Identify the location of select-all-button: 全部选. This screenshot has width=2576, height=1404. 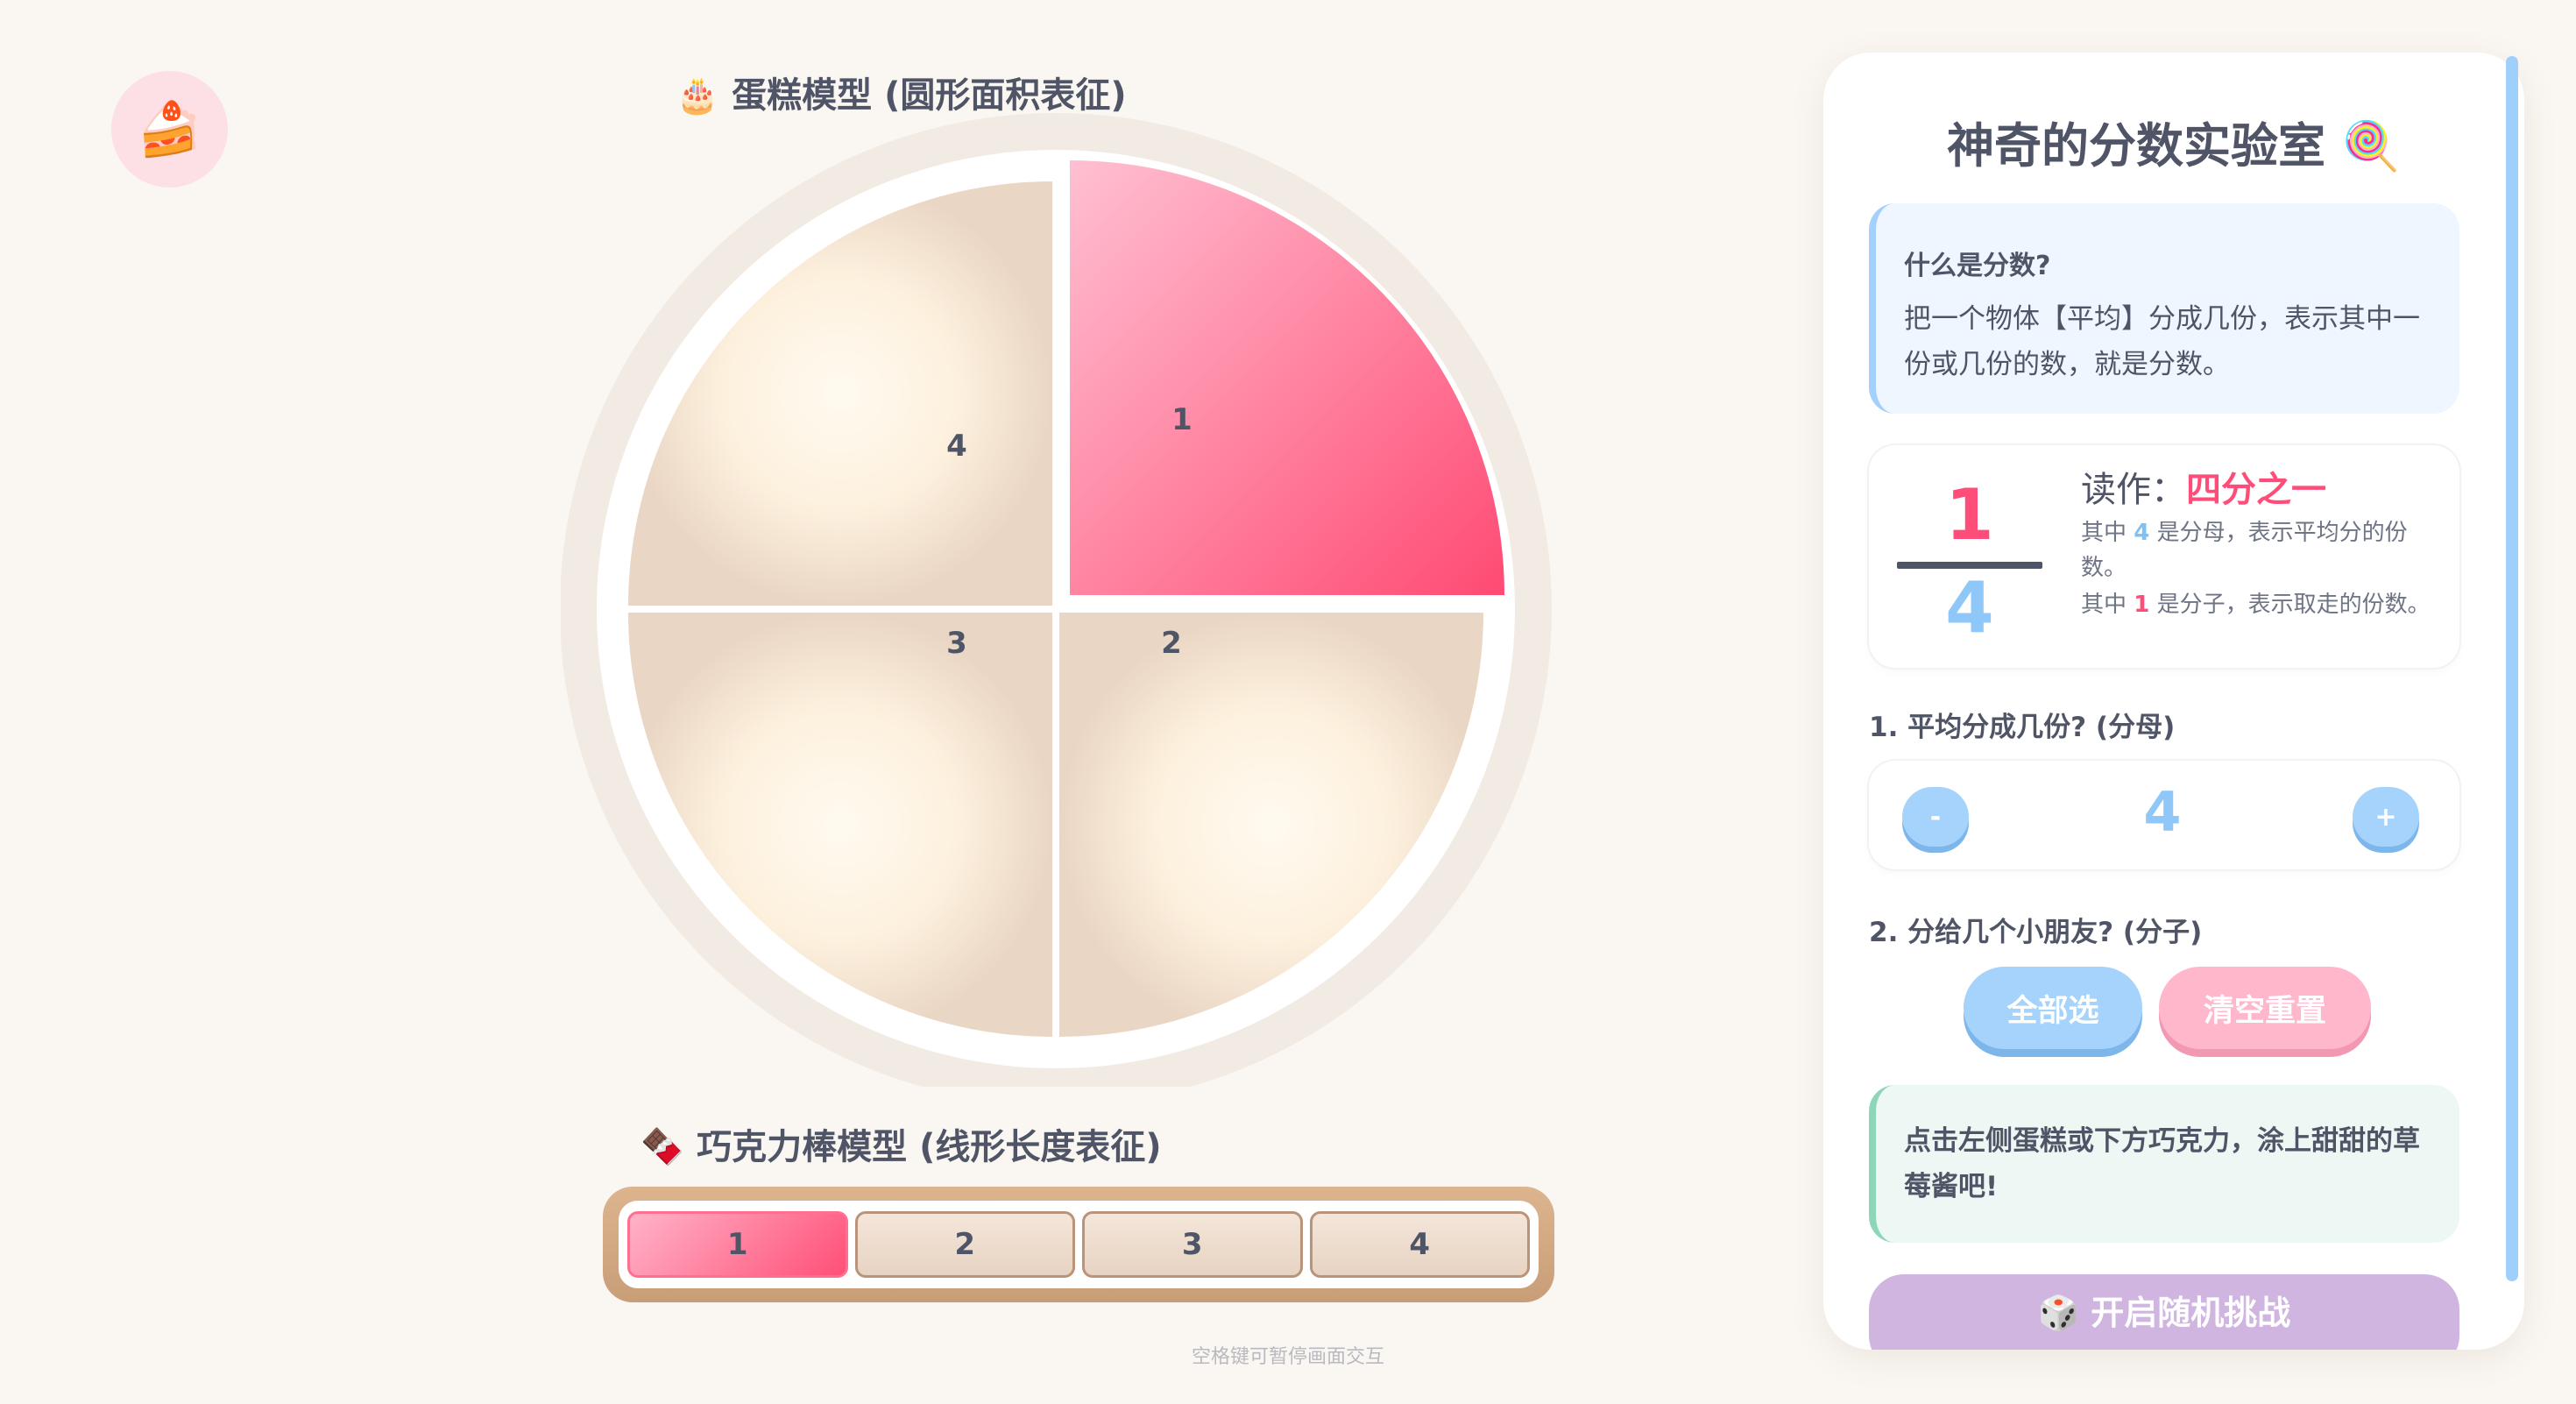
(2053, 1008).